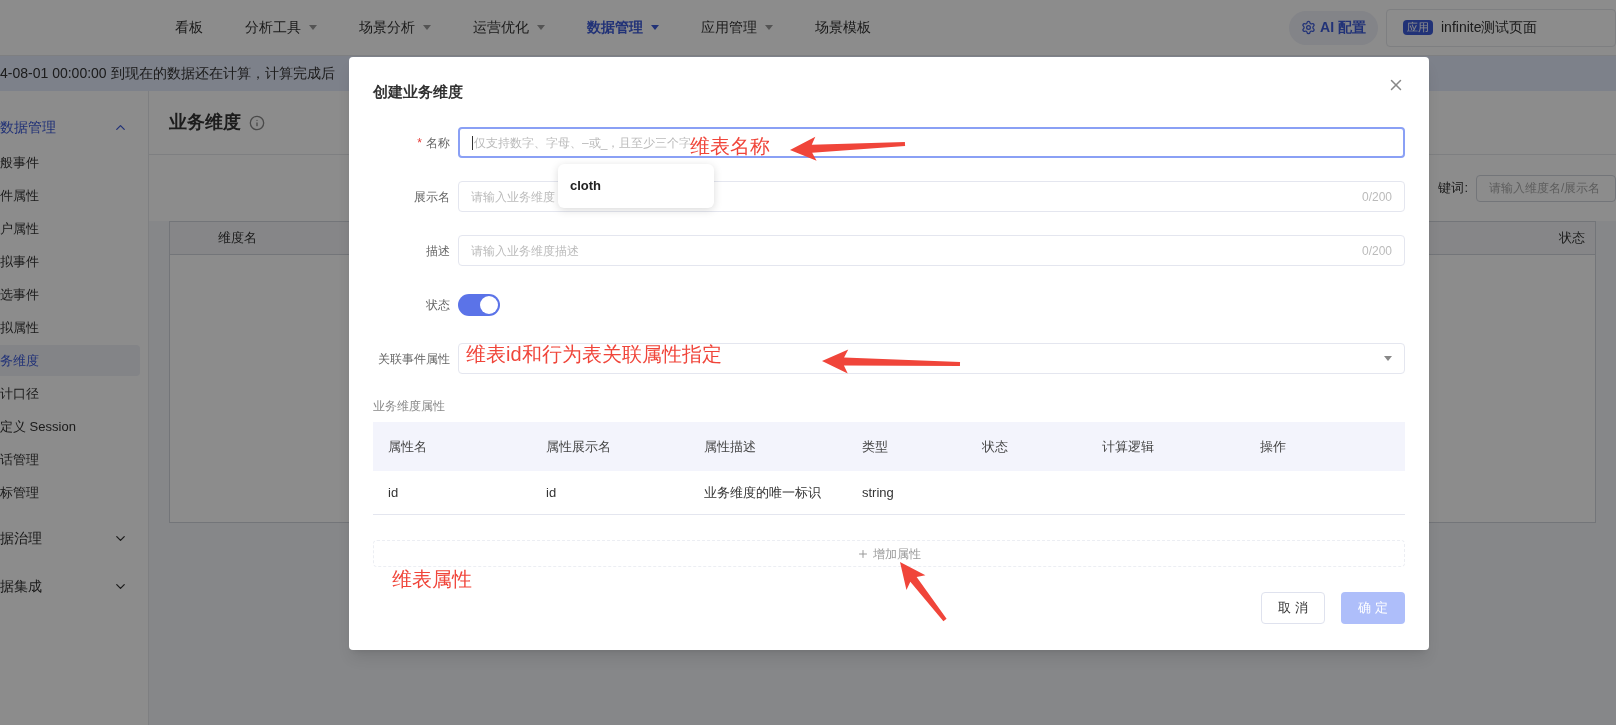  Describe the element at coordinates (70, 195) in the screenshot. I see `sidebar-item: 件属性` at that location.